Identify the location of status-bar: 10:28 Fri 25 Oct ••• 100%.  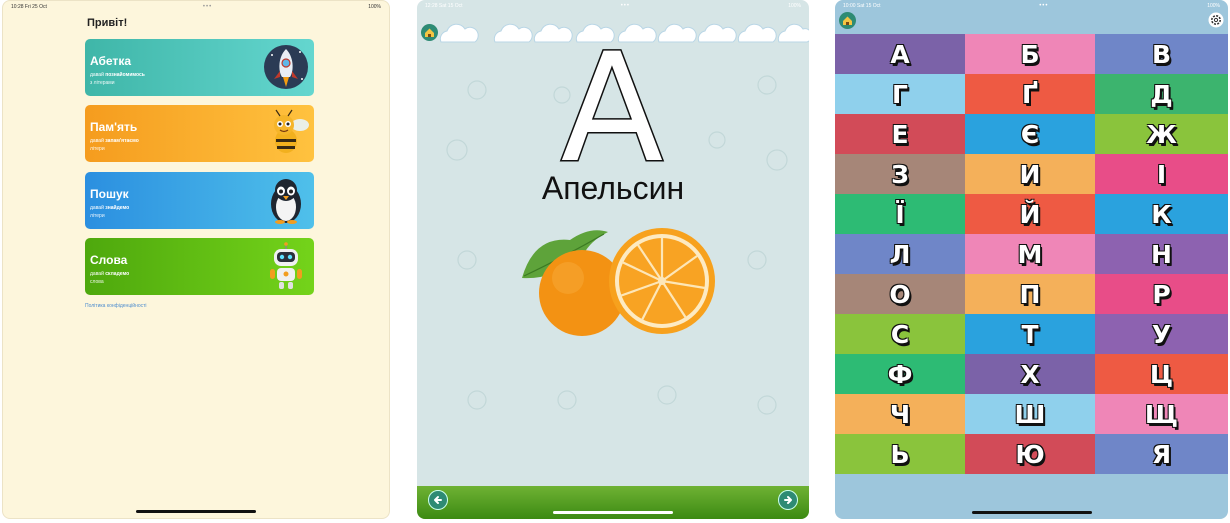
(196, 7).